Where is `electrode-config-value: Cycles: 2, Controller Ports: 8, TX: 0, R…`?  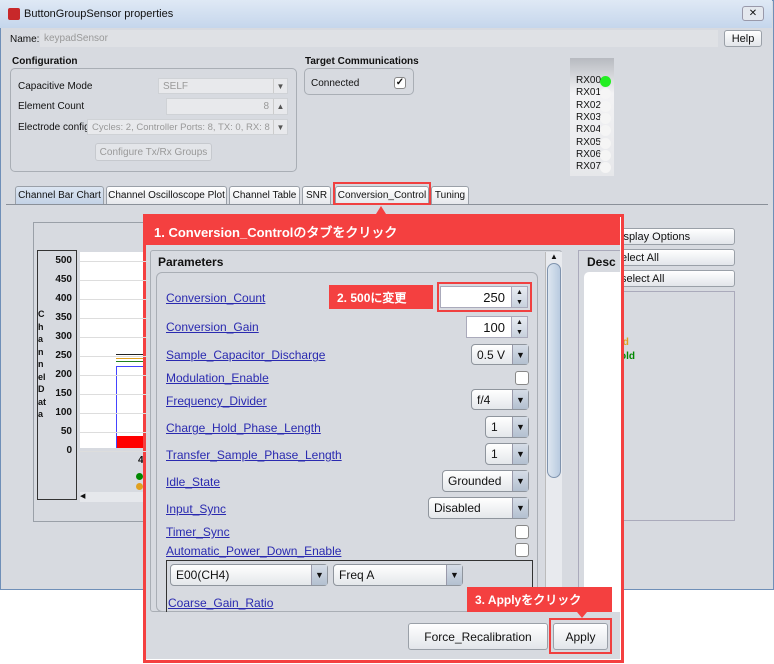
electrode-config-value: Cycles: 2, Controller Ports: 8, TX: 0, R… is located at coordinates (181, 127).